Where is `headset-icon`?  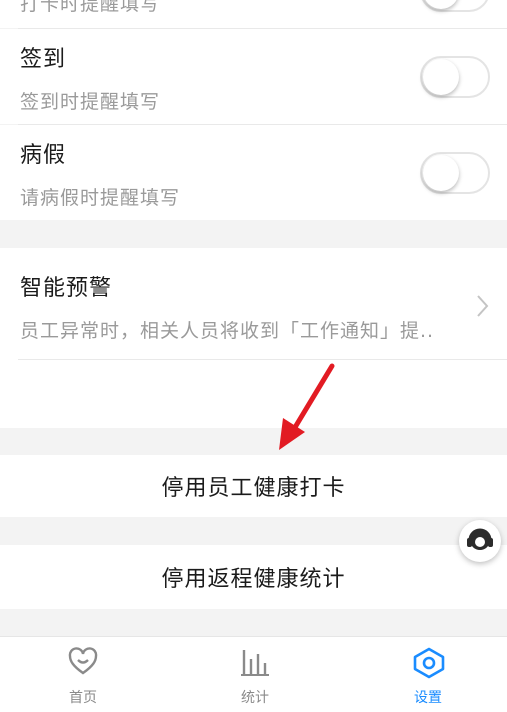
headset-icon is located at coordinates (480, 539).